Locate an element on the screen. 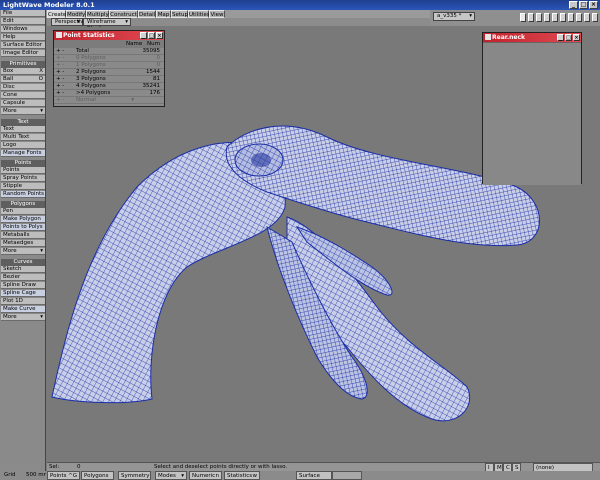 This screenshot has width=600, height=480. tab-utilities: Utilities is located at coordinates (199, 14).